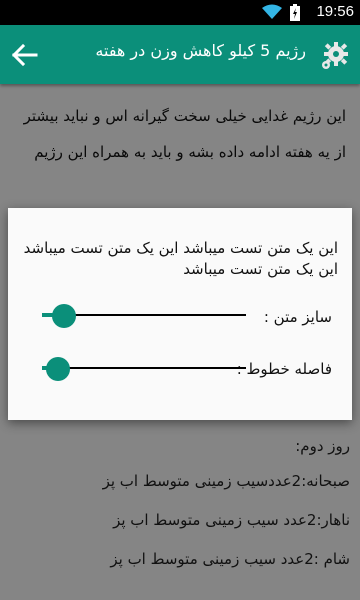  I want to click on battery-icon, so click(295, 12).